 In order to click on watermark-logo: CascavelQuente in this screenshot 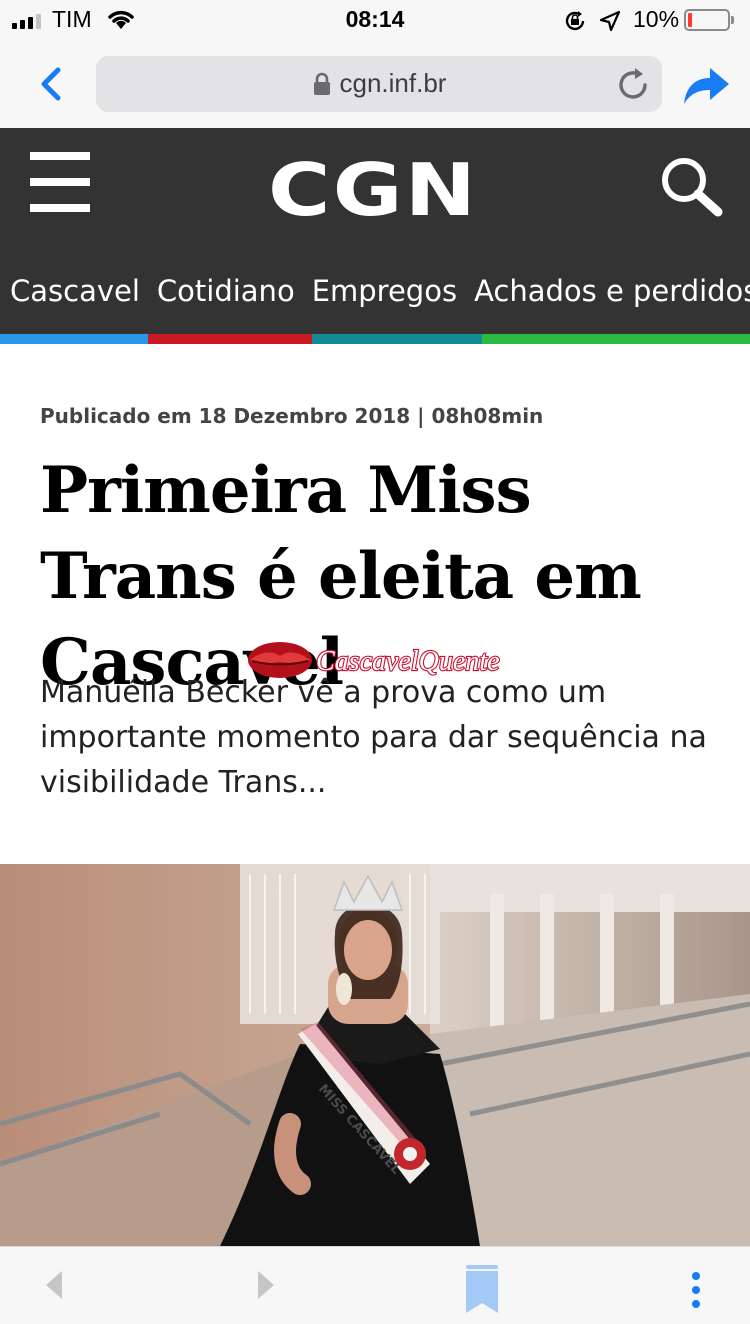, I will do `click(374, 660)`.